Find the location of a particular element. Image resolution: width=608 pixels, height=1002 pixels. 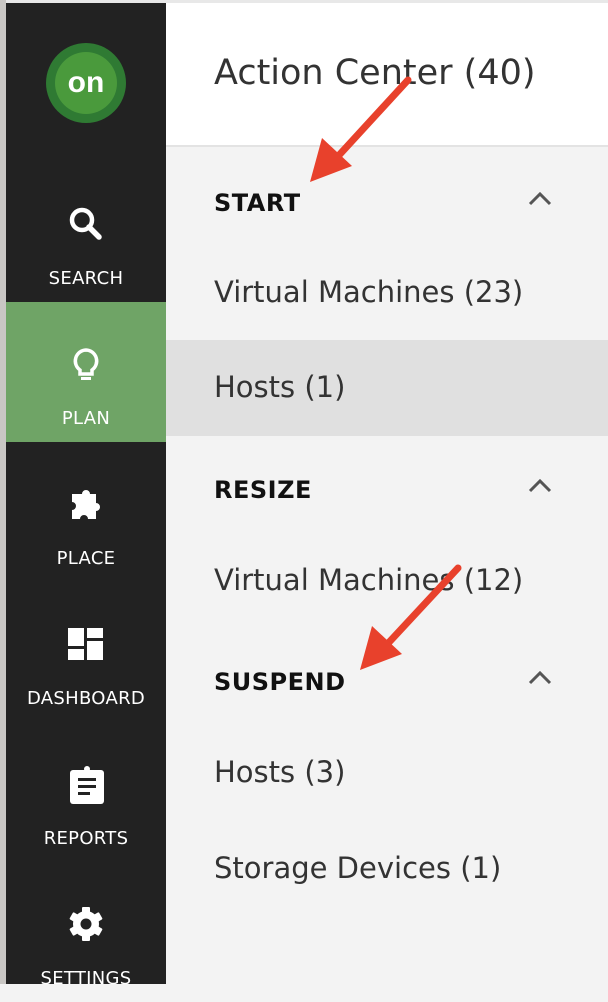

sidebar-item-label: PLACE is located at coordinates (86, 558).